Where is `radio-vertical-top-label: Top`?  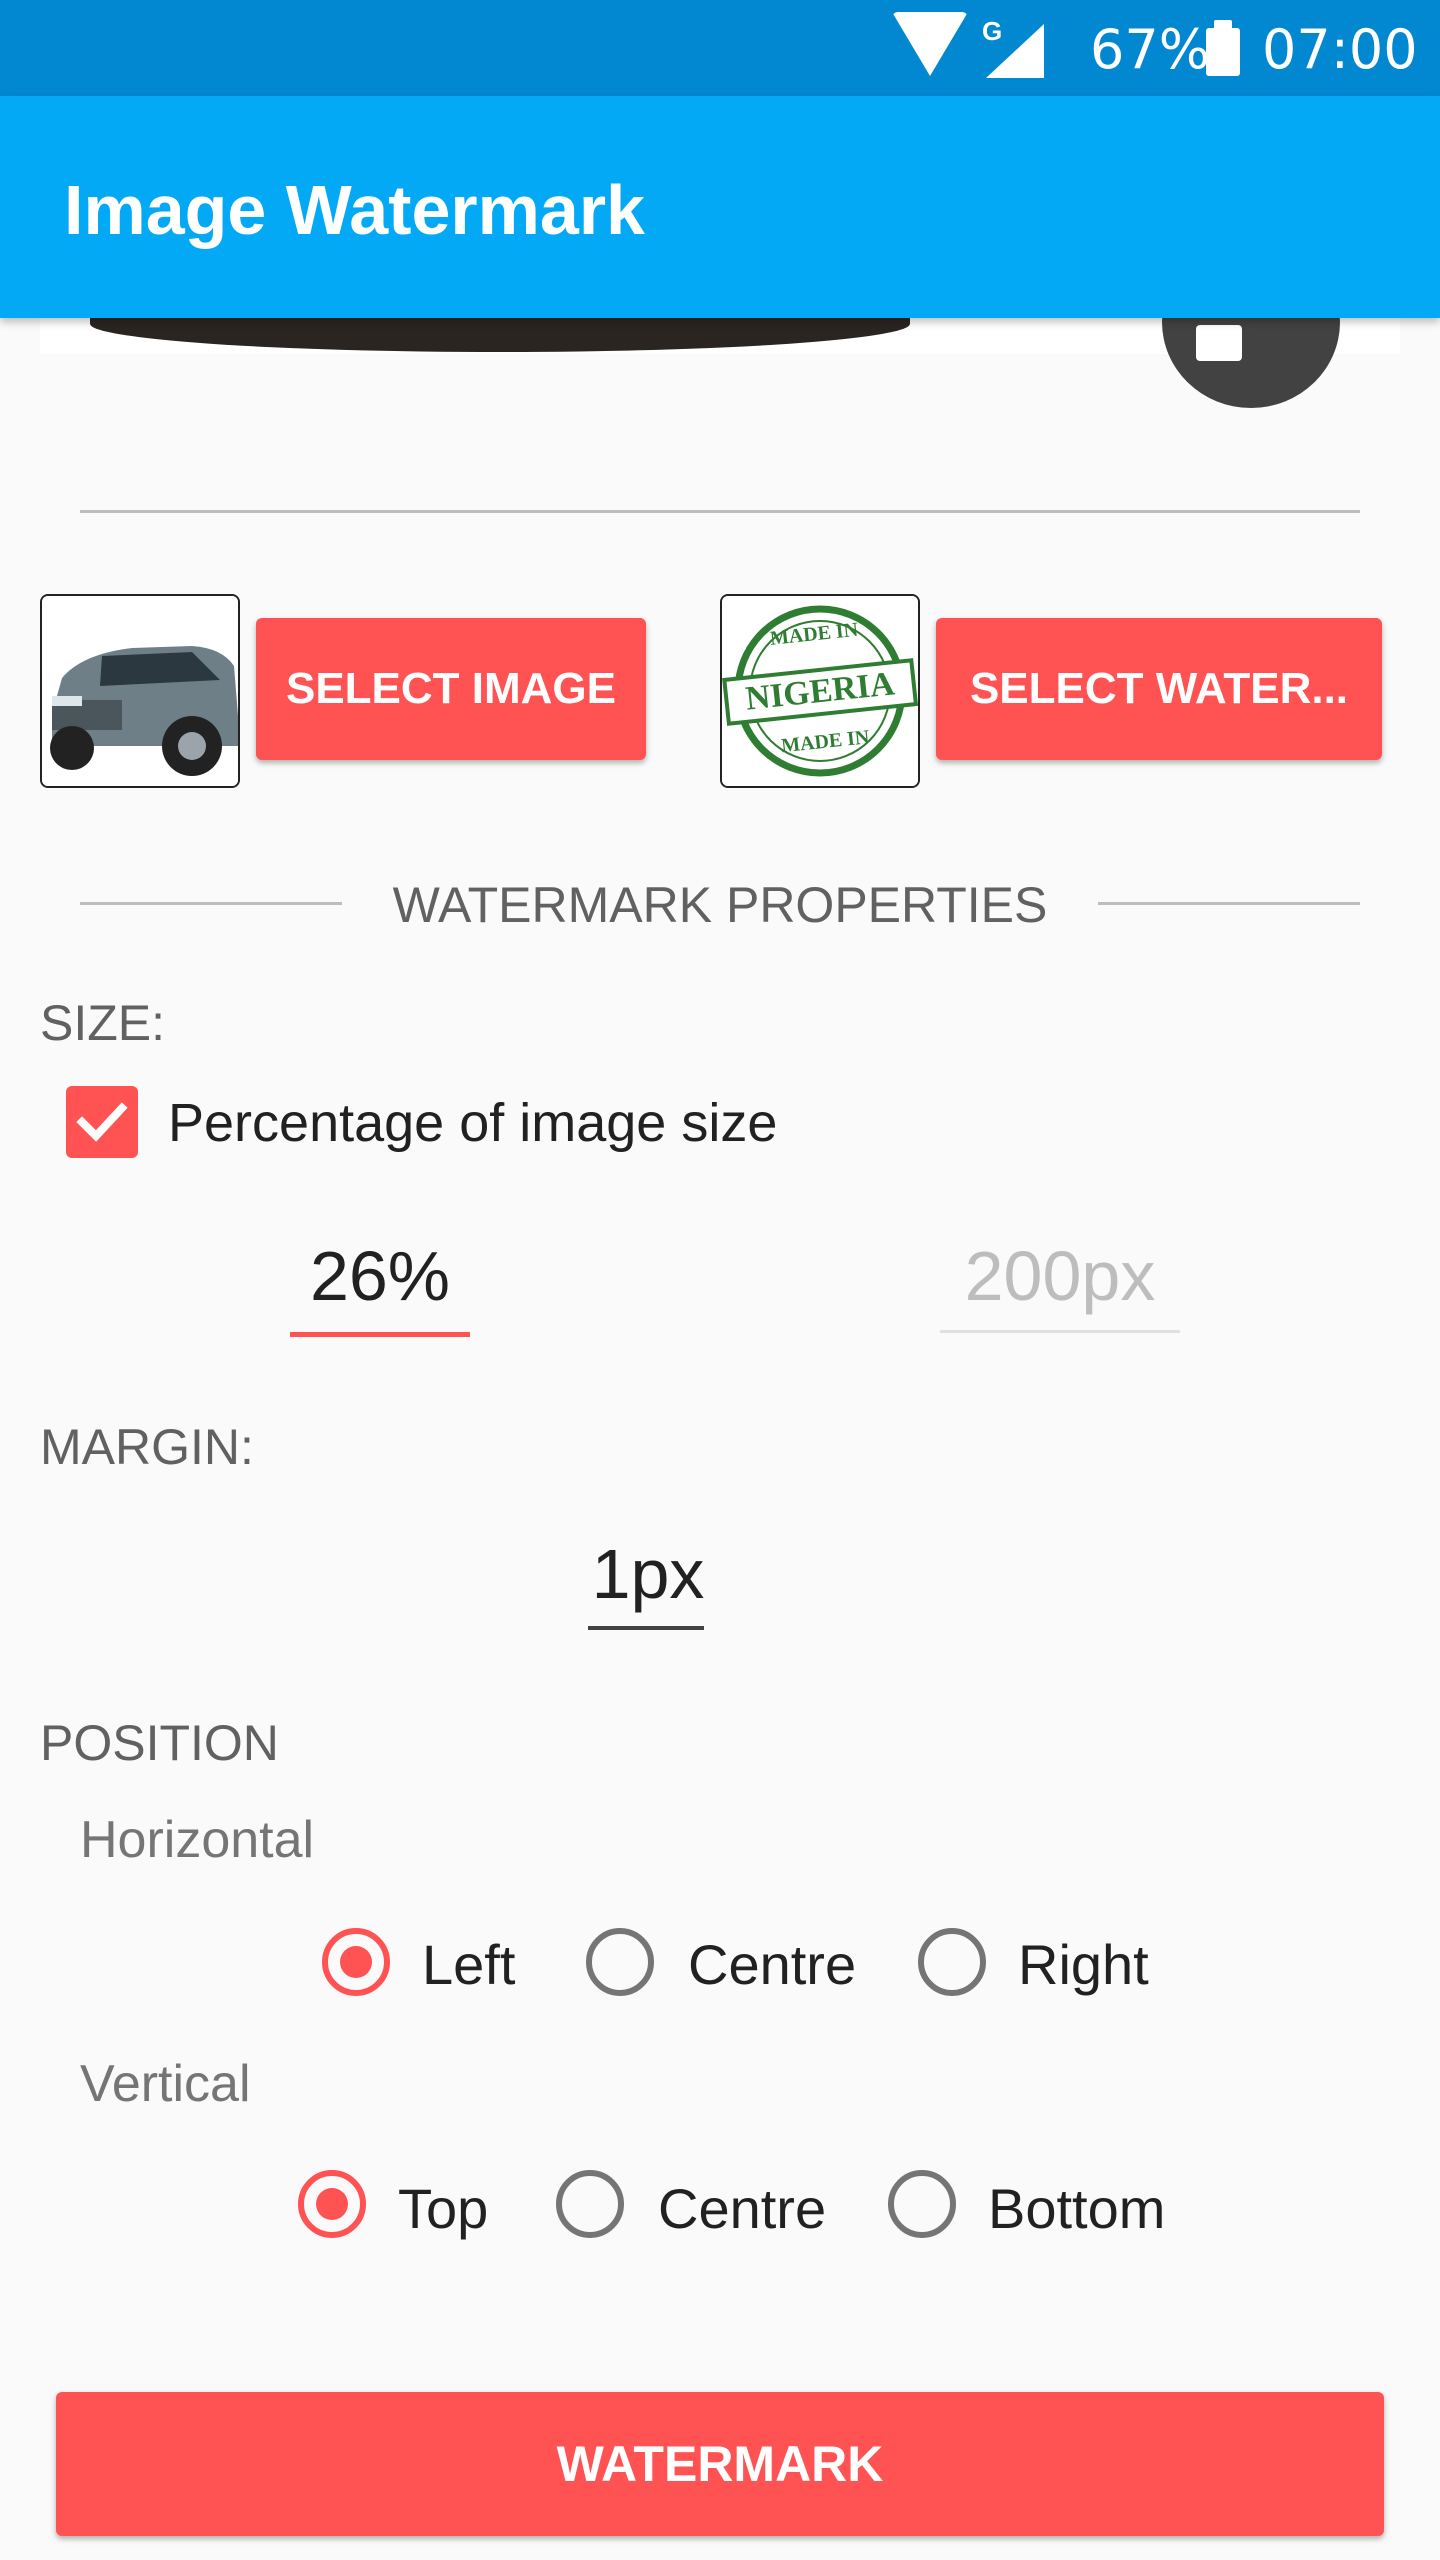
radio-vertical-top-label: Top is located at coordinates (443, 2208).